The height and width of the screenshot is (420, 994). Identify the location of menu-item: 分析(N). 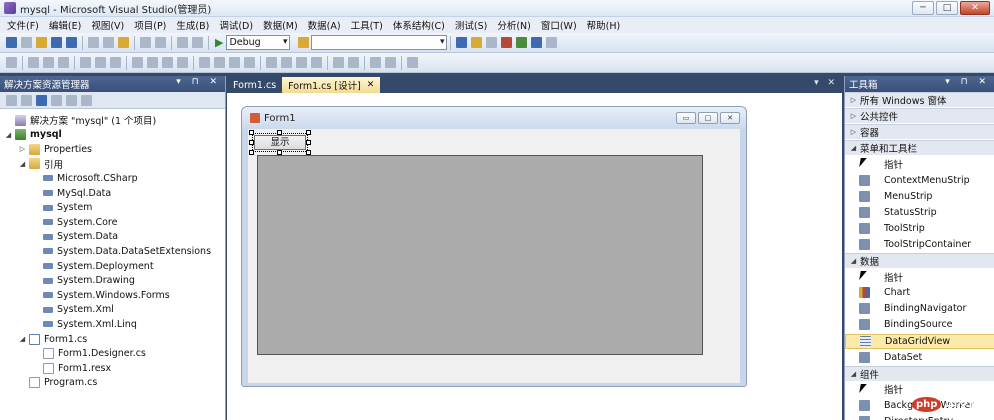
(514, 25).